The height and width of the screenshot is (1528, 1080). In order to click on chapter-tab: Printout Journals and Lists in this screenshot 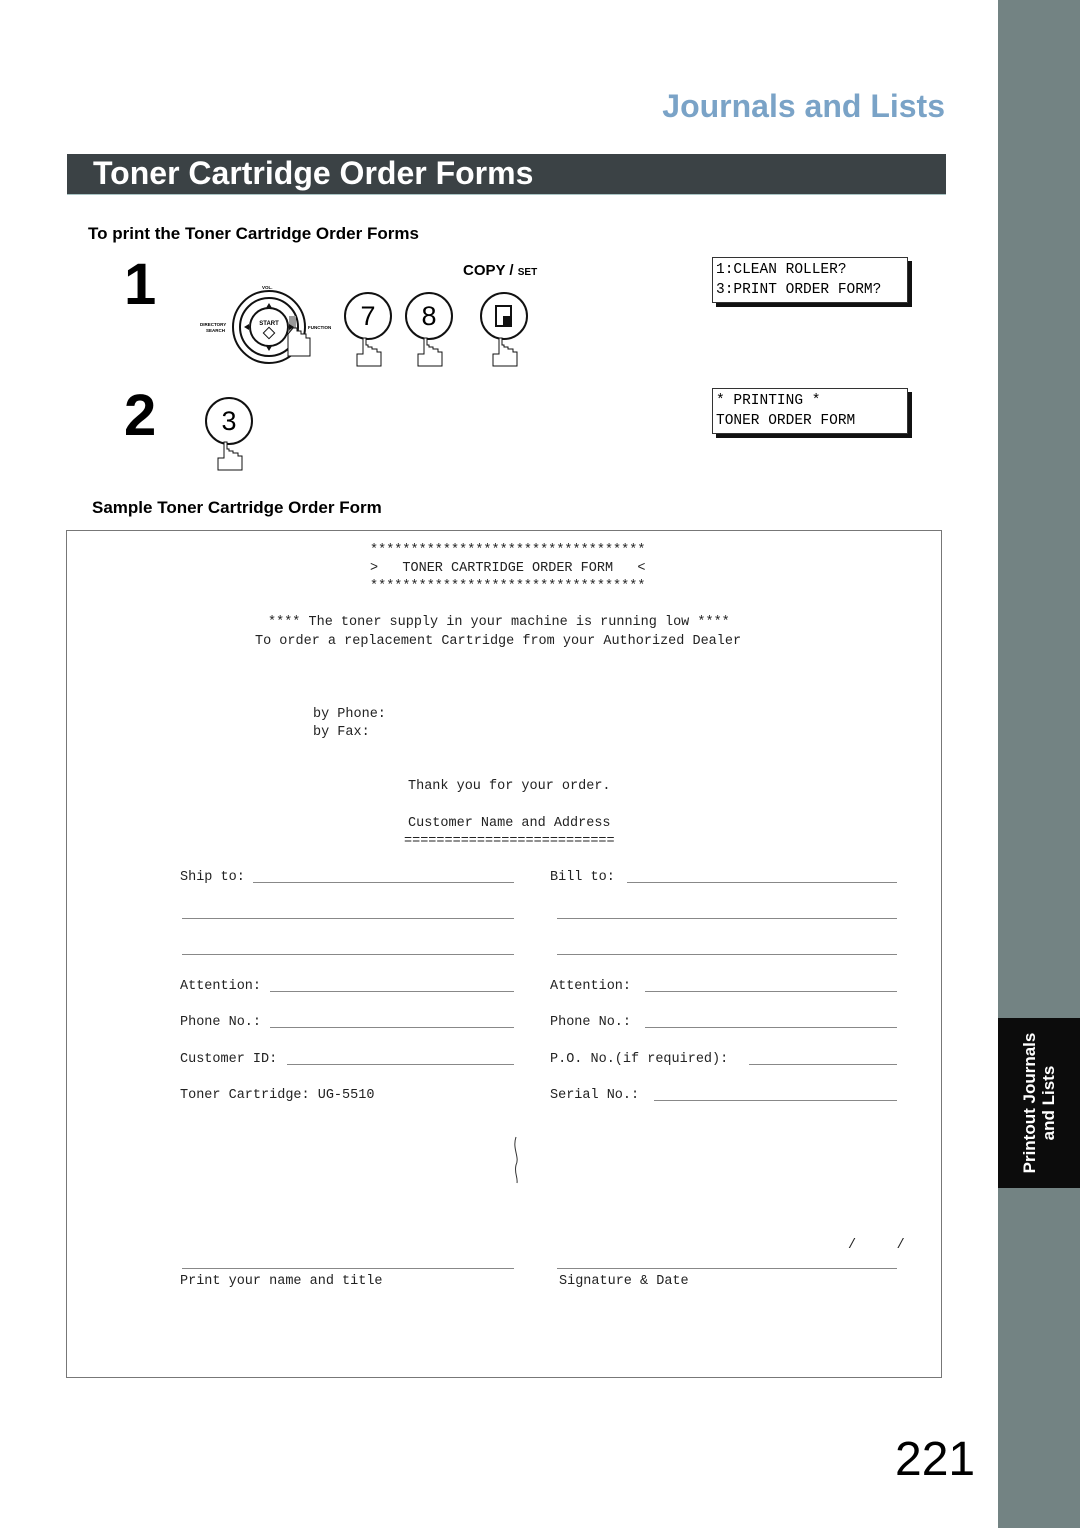, I will do `click(1039, 1103)`.